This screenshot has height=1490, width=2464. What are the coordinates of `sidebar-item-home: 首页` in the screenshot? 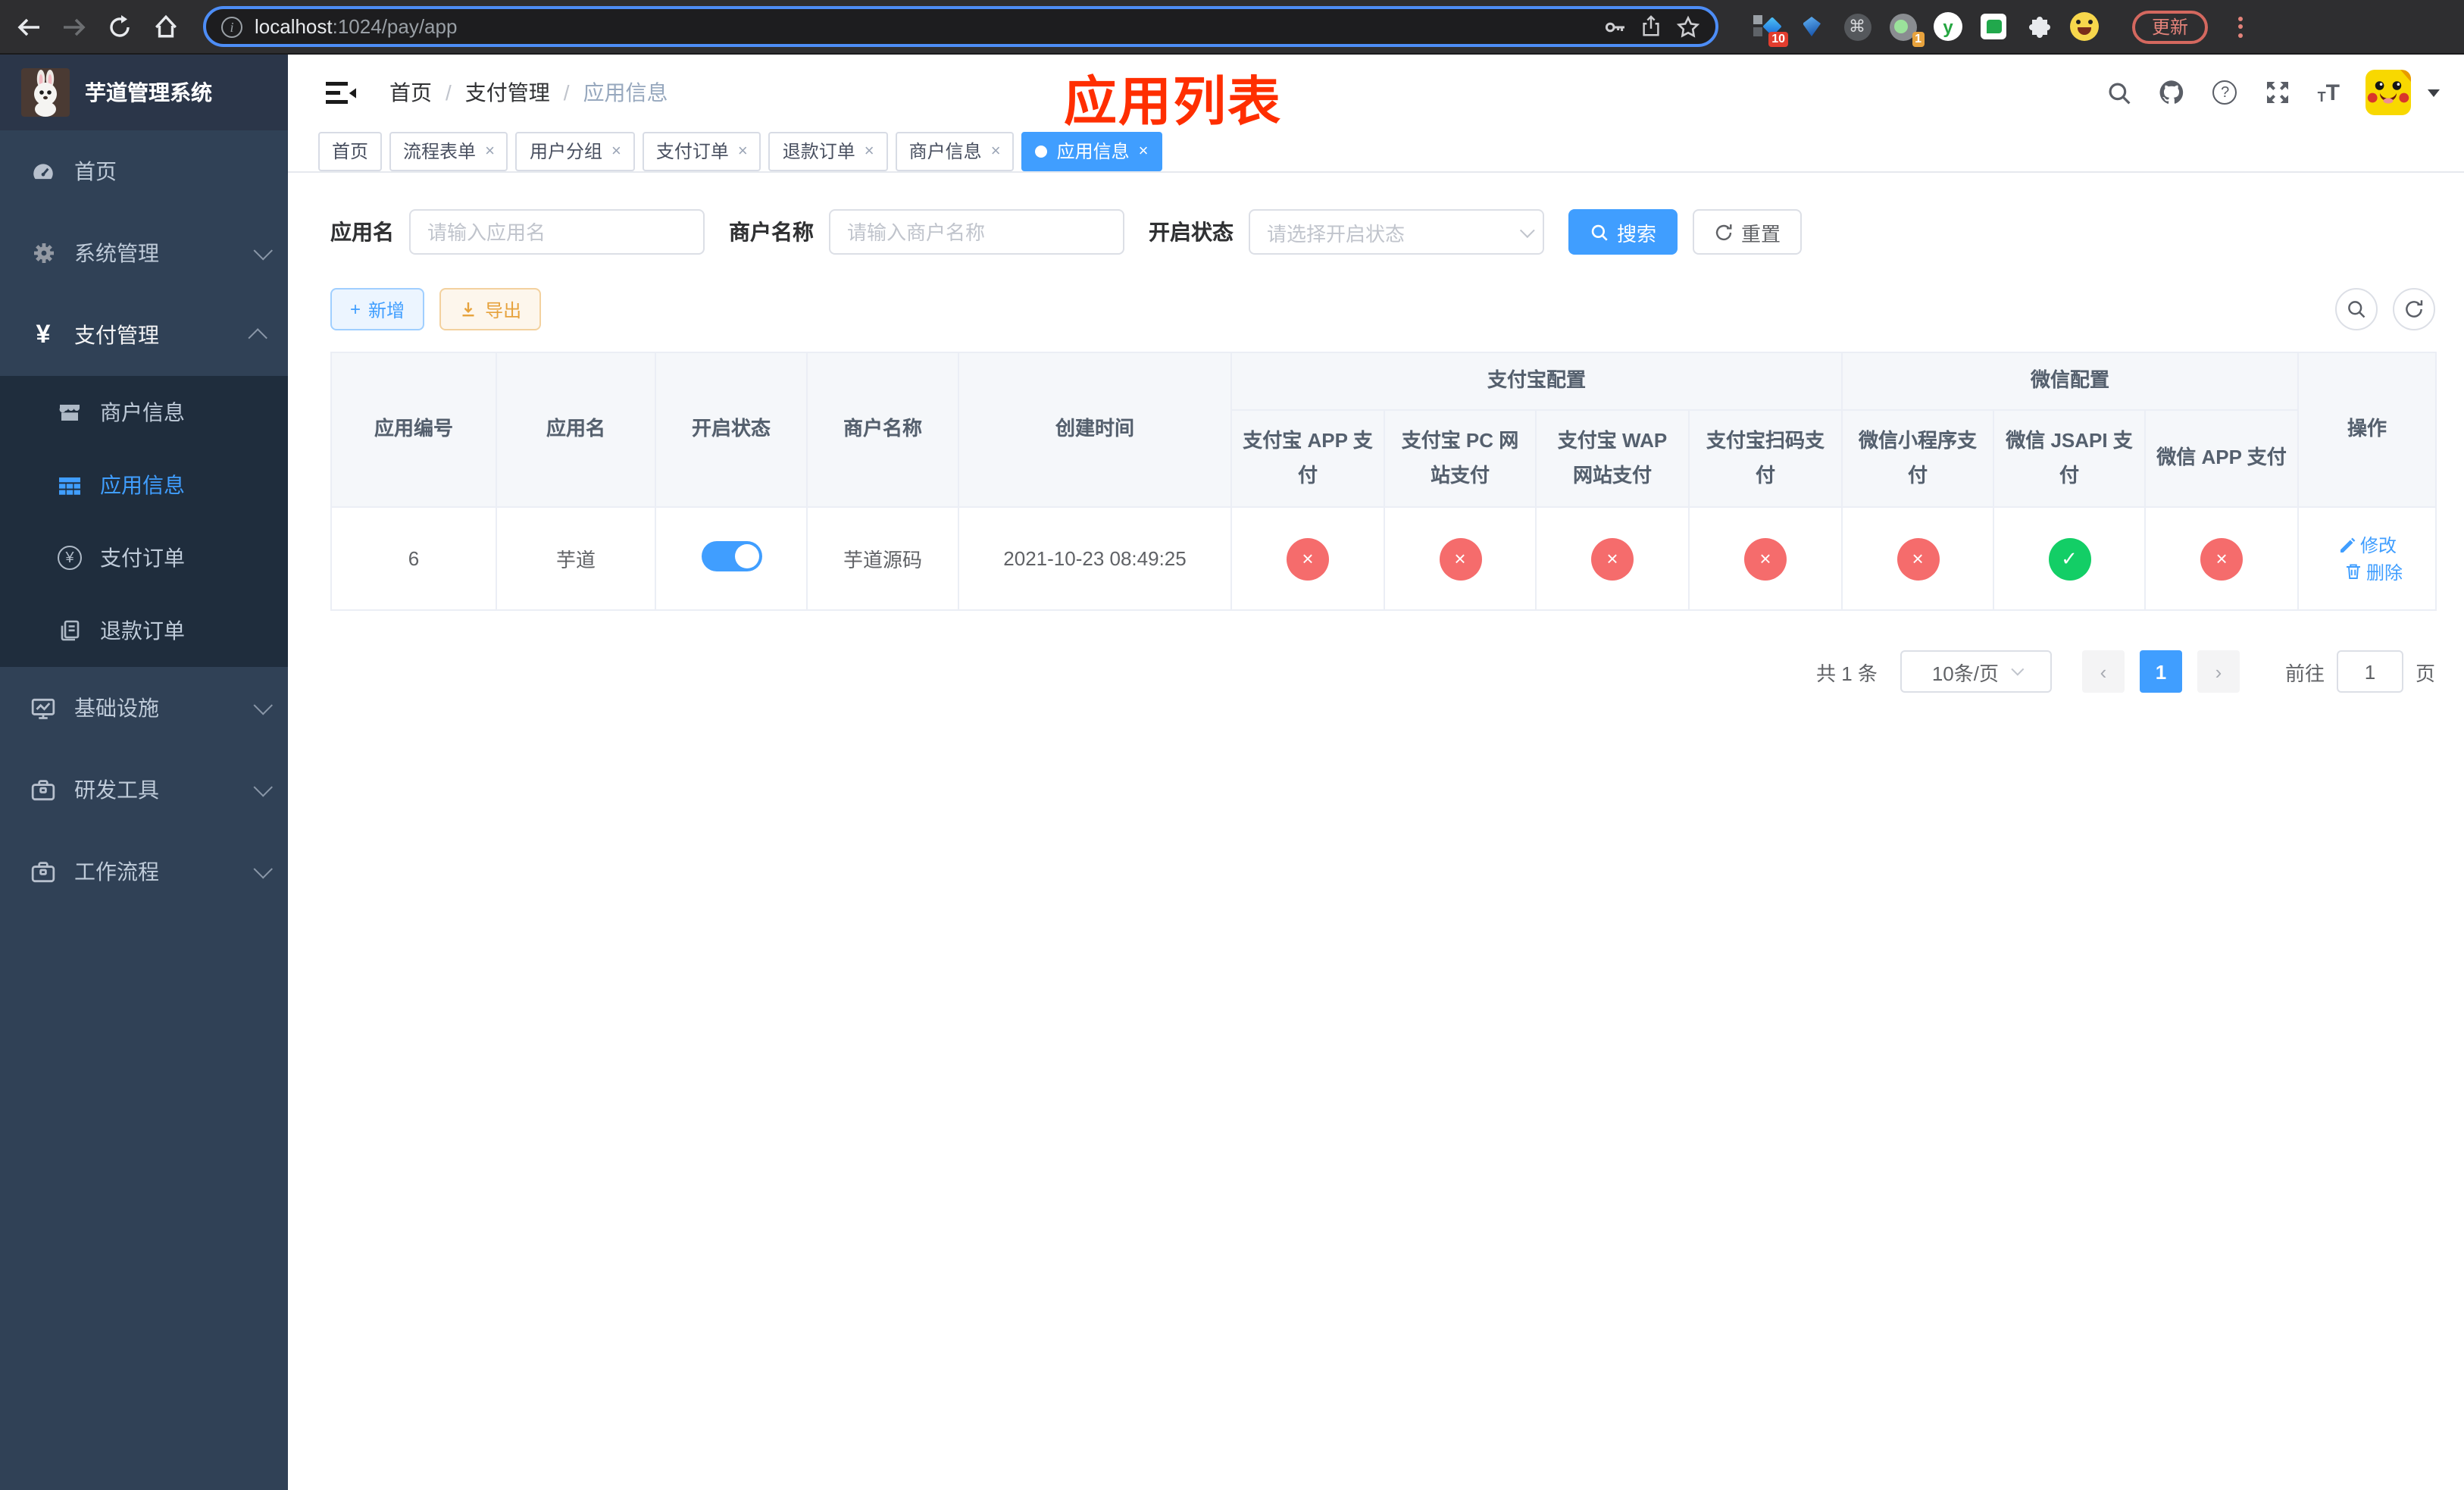 It's located at (144, 171).